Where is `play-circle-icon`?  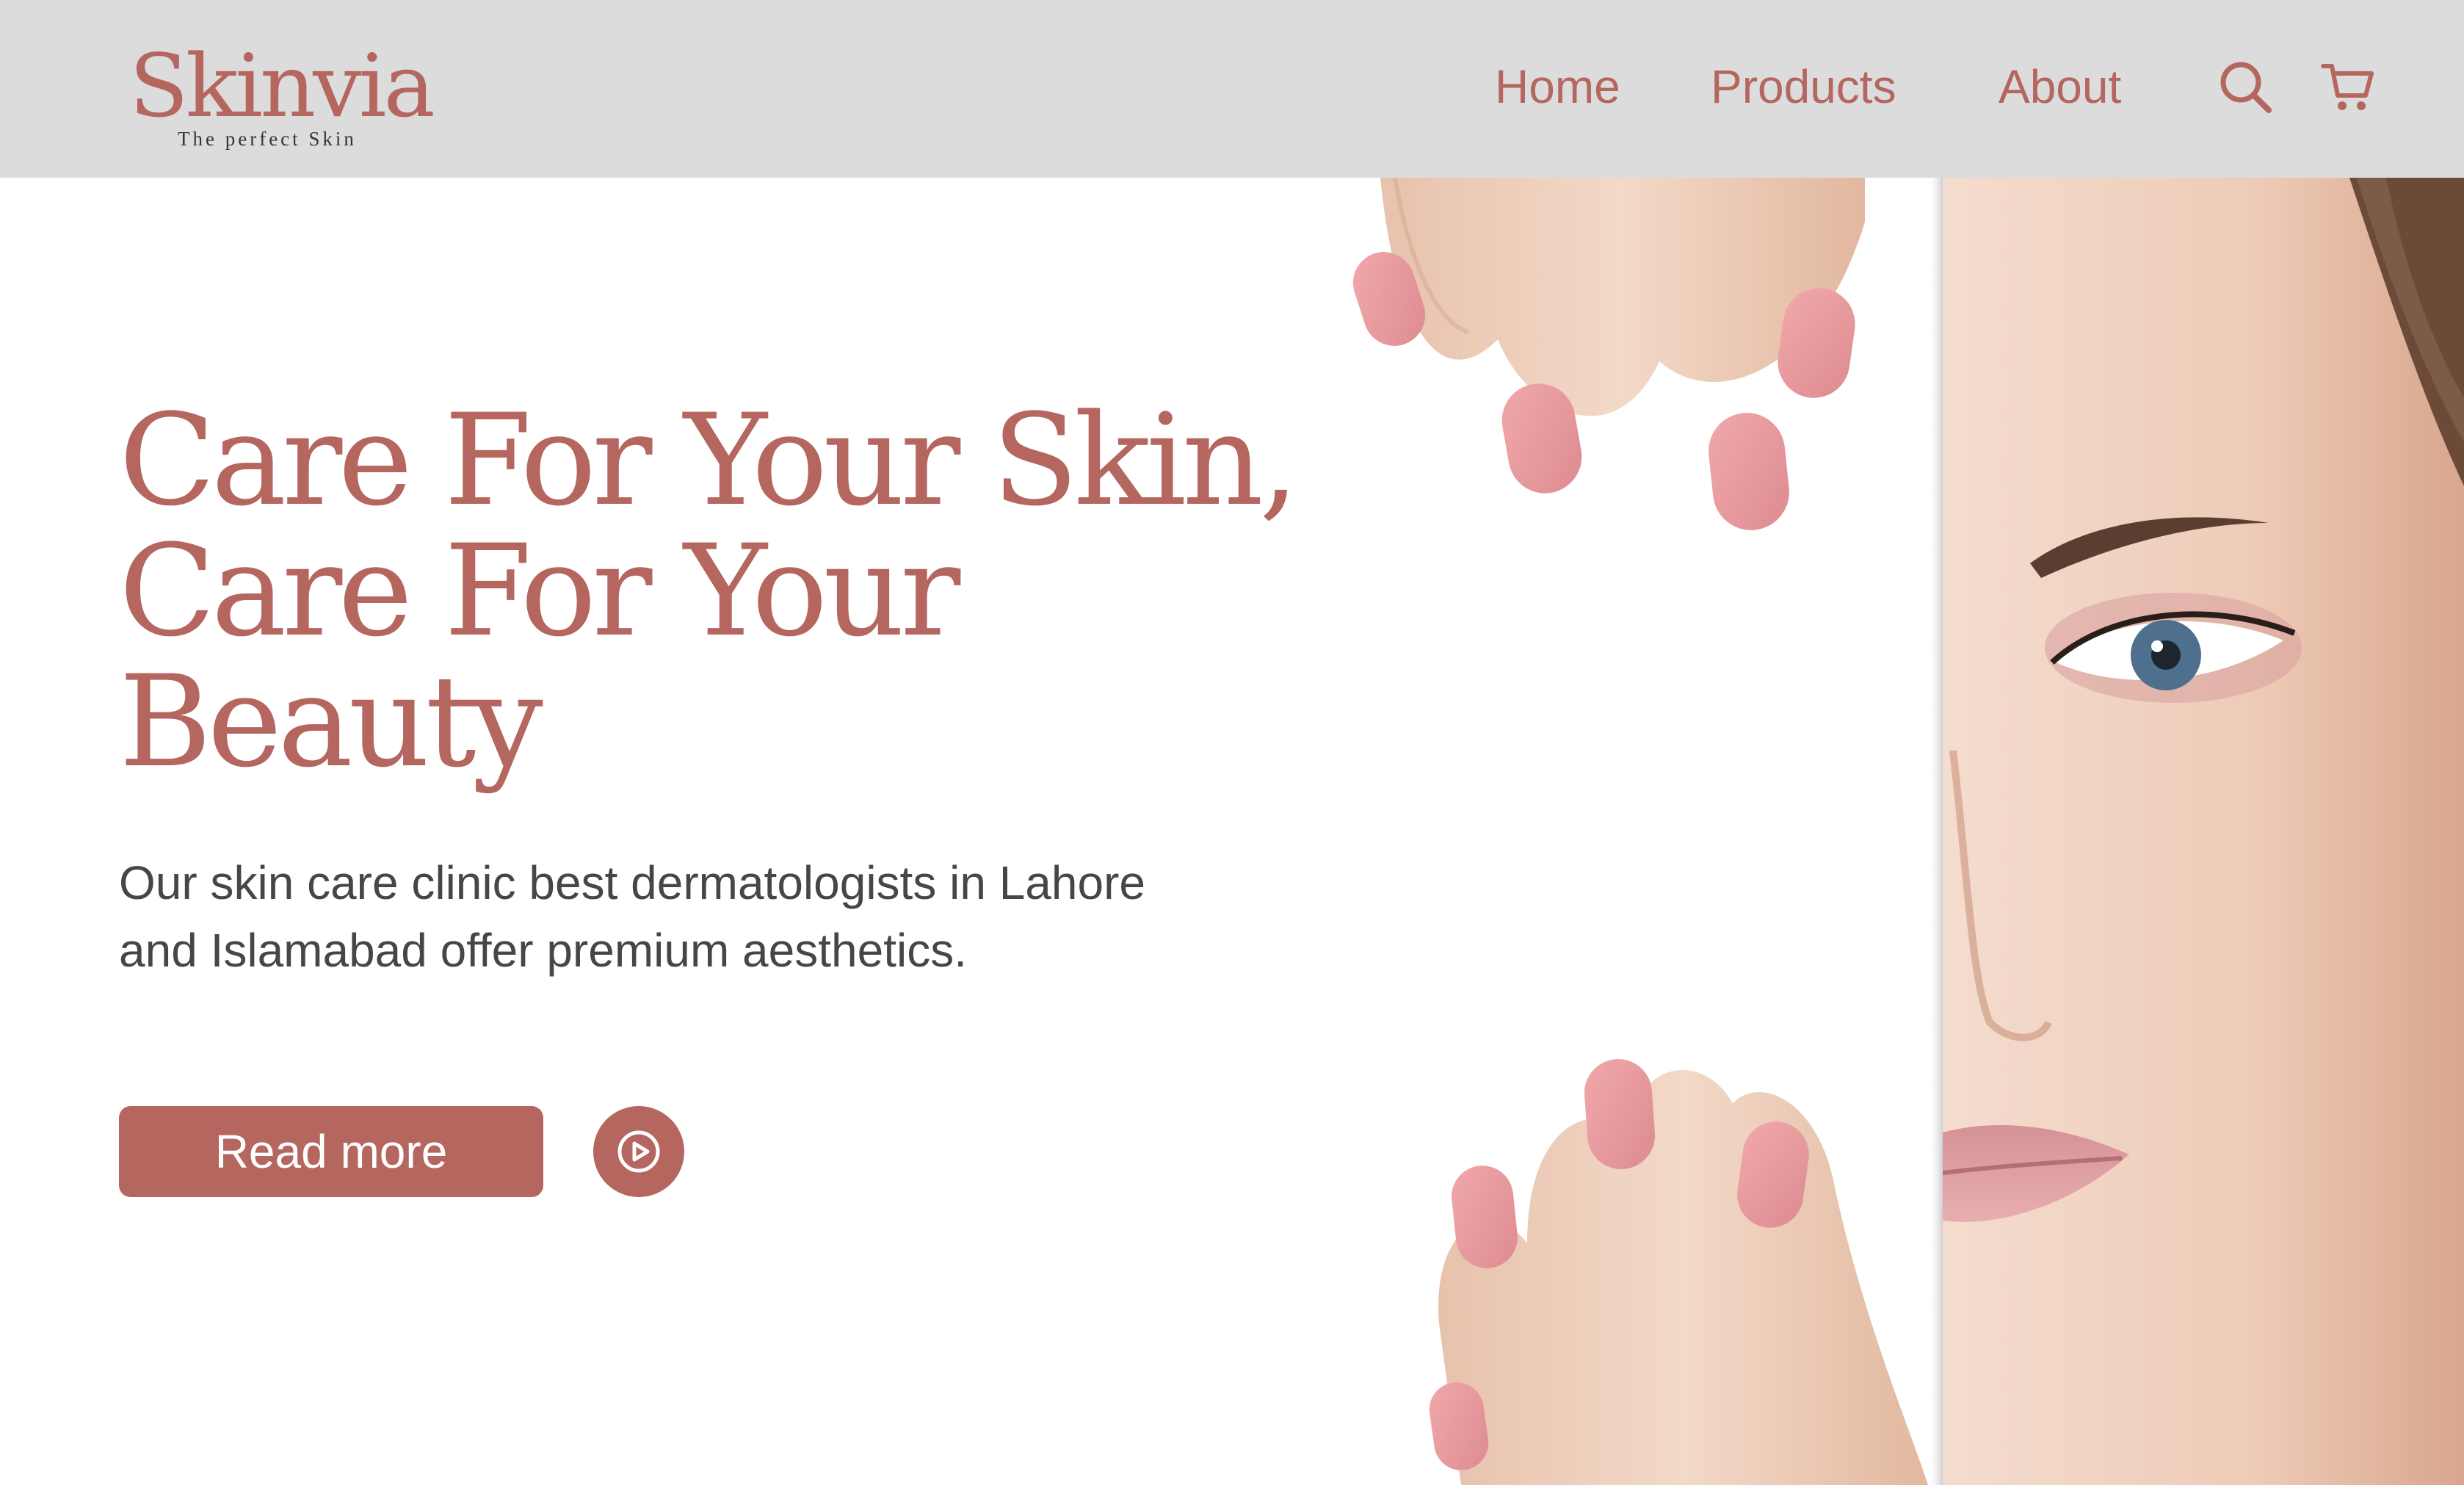
play-circle-icon is located at coordinates (638, 1151).